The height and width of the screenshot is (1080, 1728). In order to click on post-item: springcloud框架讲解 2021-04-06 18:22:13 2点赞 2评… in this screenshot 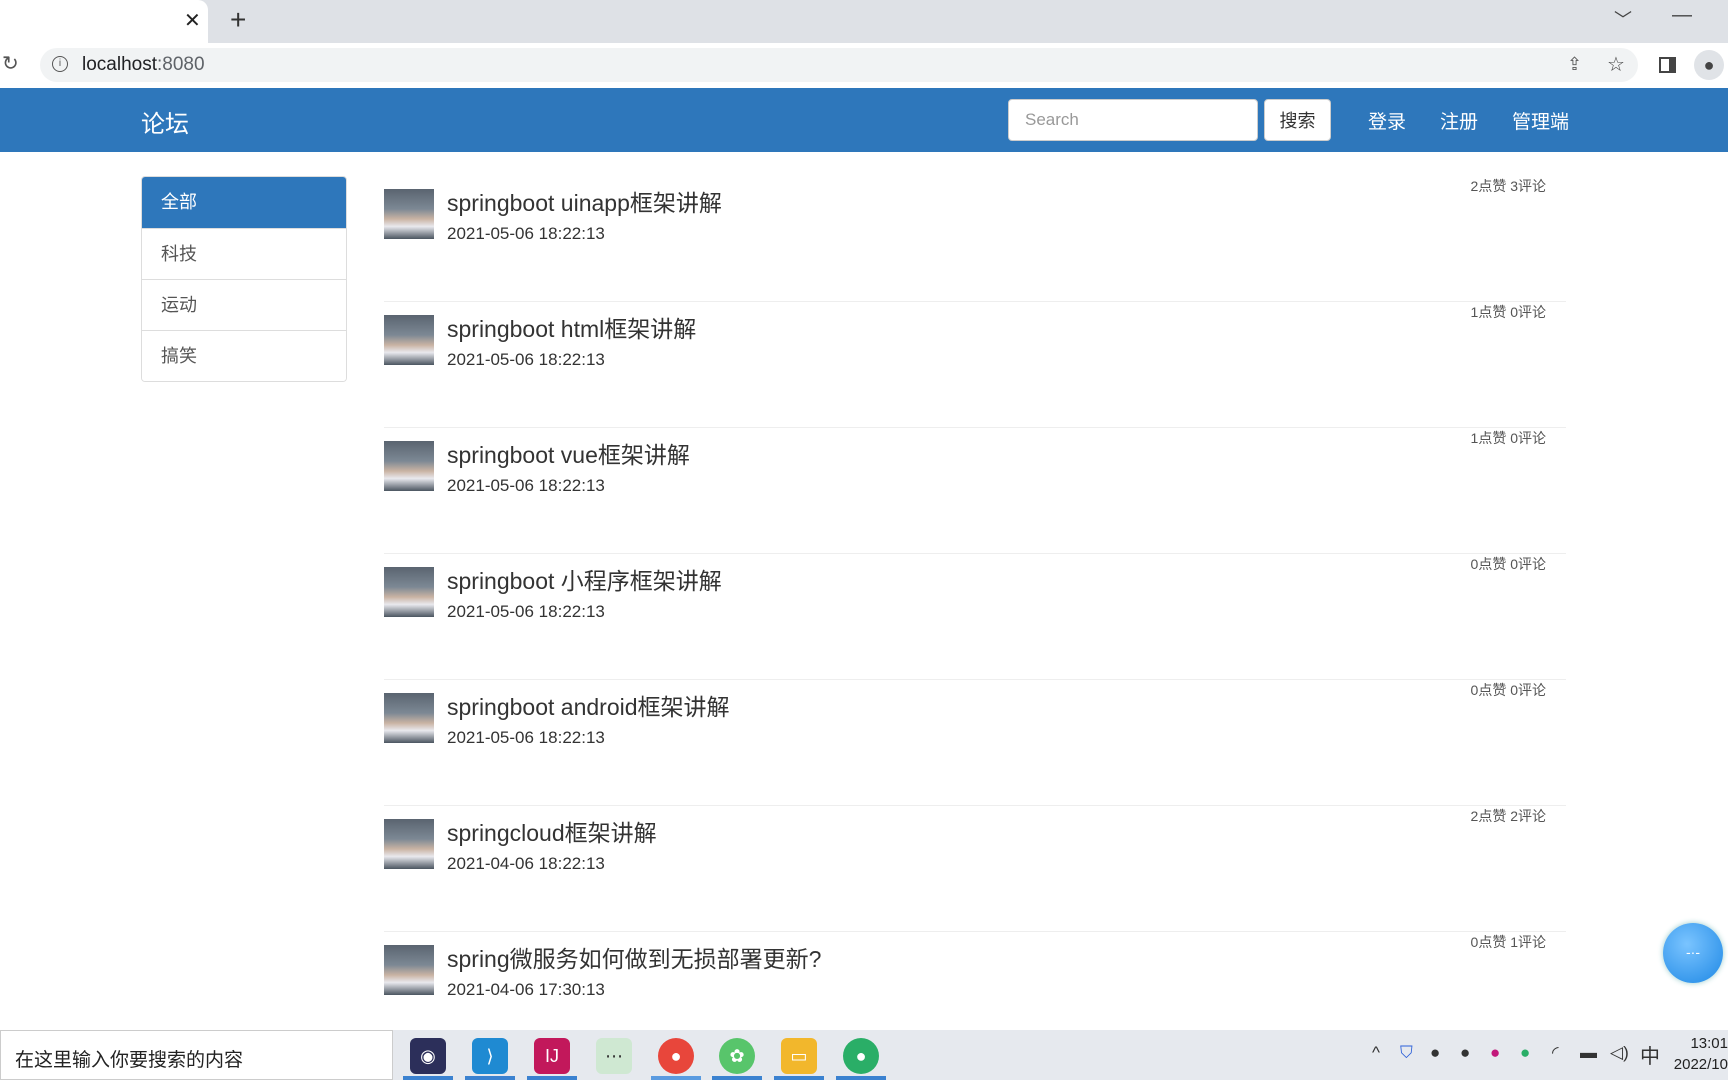, I will do `click(975, 869)`.